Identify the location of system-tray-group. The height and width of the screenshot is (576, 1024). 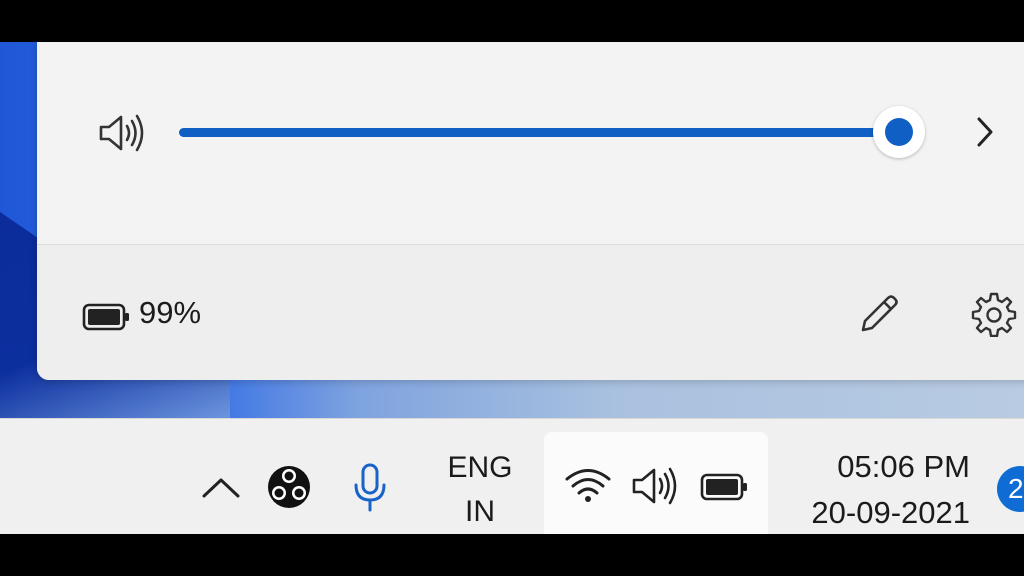
(656, 483).